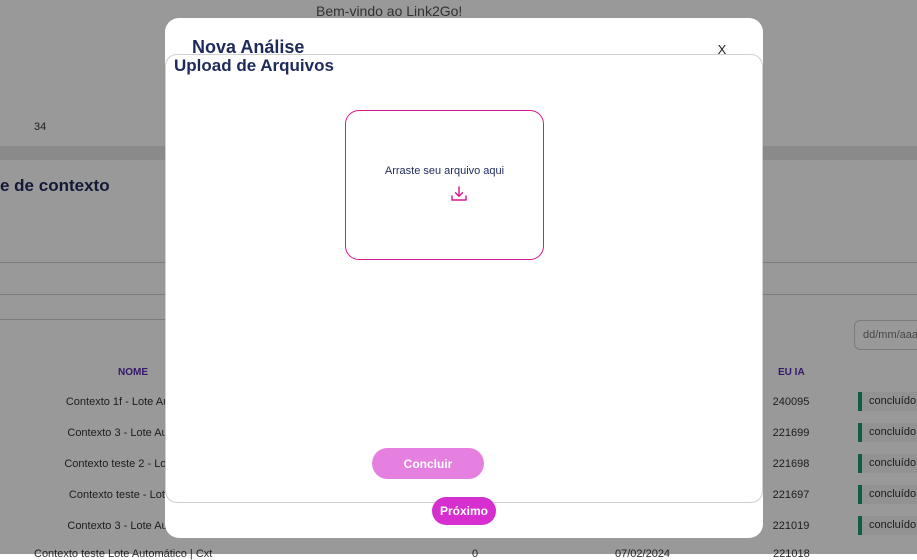 The image size is (917, 560). What do you see at coordinates (254, 65) in the screenshot?
I see `upload-title: Upload de Arquivos` at bounding box center [254, 65].